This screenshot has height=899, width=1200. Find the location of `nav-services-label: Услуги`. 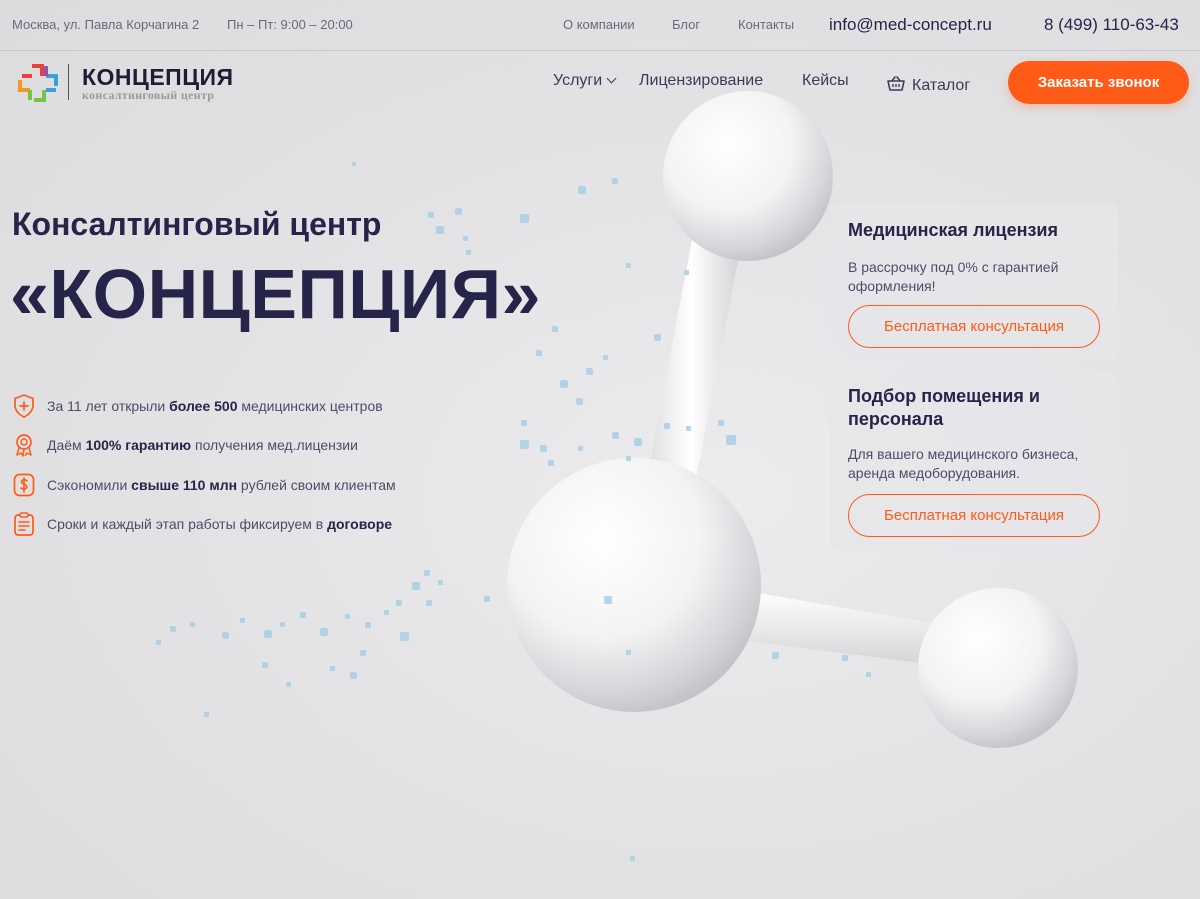

nav-services-label: Услуги is located at coordinates (577, 80).